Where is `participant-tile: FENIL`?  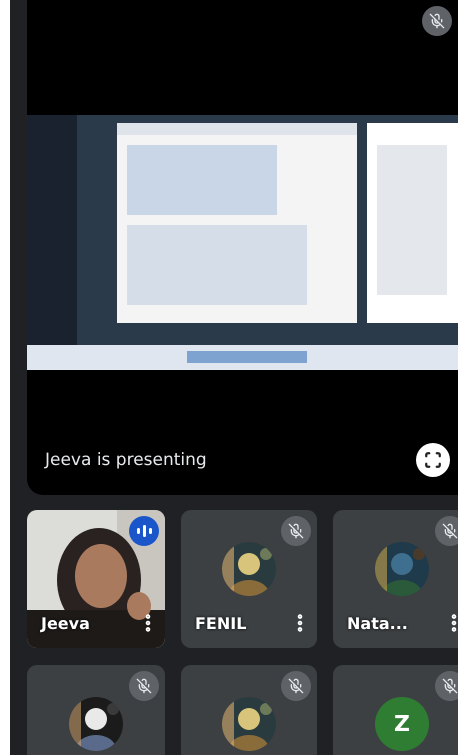 participant-tile: FENIL is located at coordinates (249, 579).